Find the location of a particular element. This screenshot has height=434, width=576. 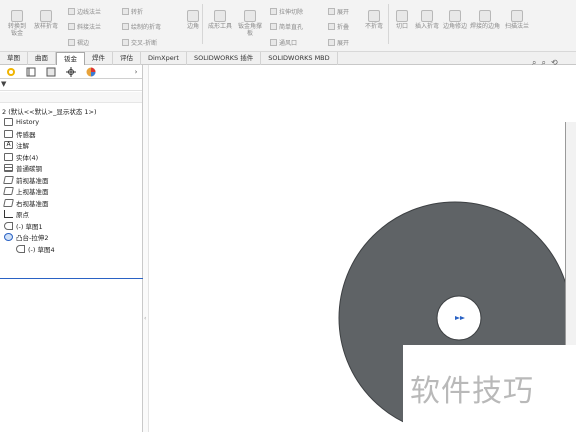

tree-root: 2 (默认<<默认>_显示状态 1>) is located at coordinates (71, 111).